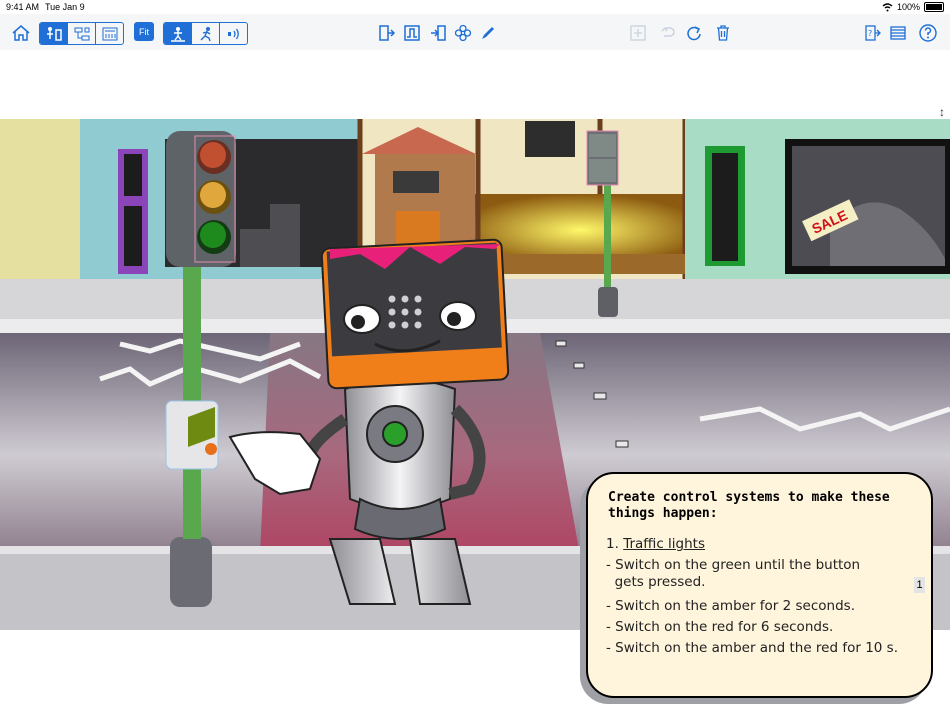  What do you see at coordinates (412, 32) in the screenshot?
I see `pulse-icon` at bounding box center [412, 32].